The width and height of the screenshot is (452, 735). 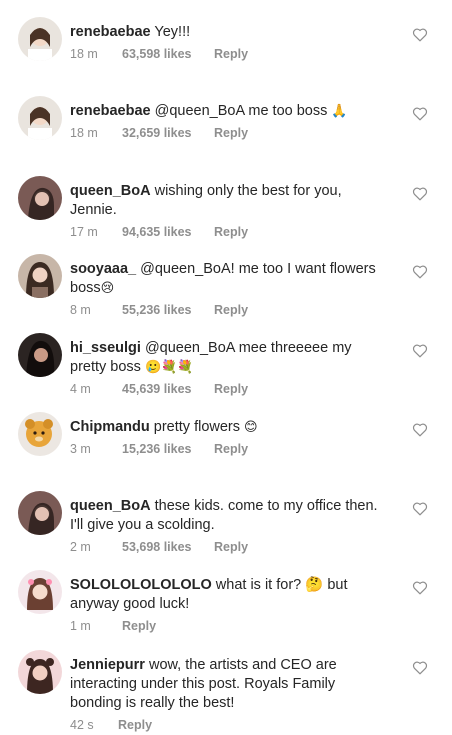 What do you see at coordinates (84, 232) in the screenshot?
I see `comment-time: 17 m` at bounding box center [84, 232].